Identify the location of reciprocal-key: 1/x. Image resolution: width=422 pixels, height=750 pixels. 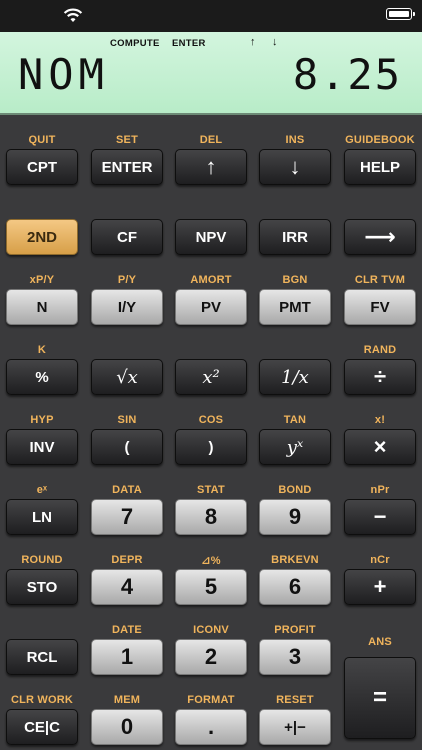
(295, 377).